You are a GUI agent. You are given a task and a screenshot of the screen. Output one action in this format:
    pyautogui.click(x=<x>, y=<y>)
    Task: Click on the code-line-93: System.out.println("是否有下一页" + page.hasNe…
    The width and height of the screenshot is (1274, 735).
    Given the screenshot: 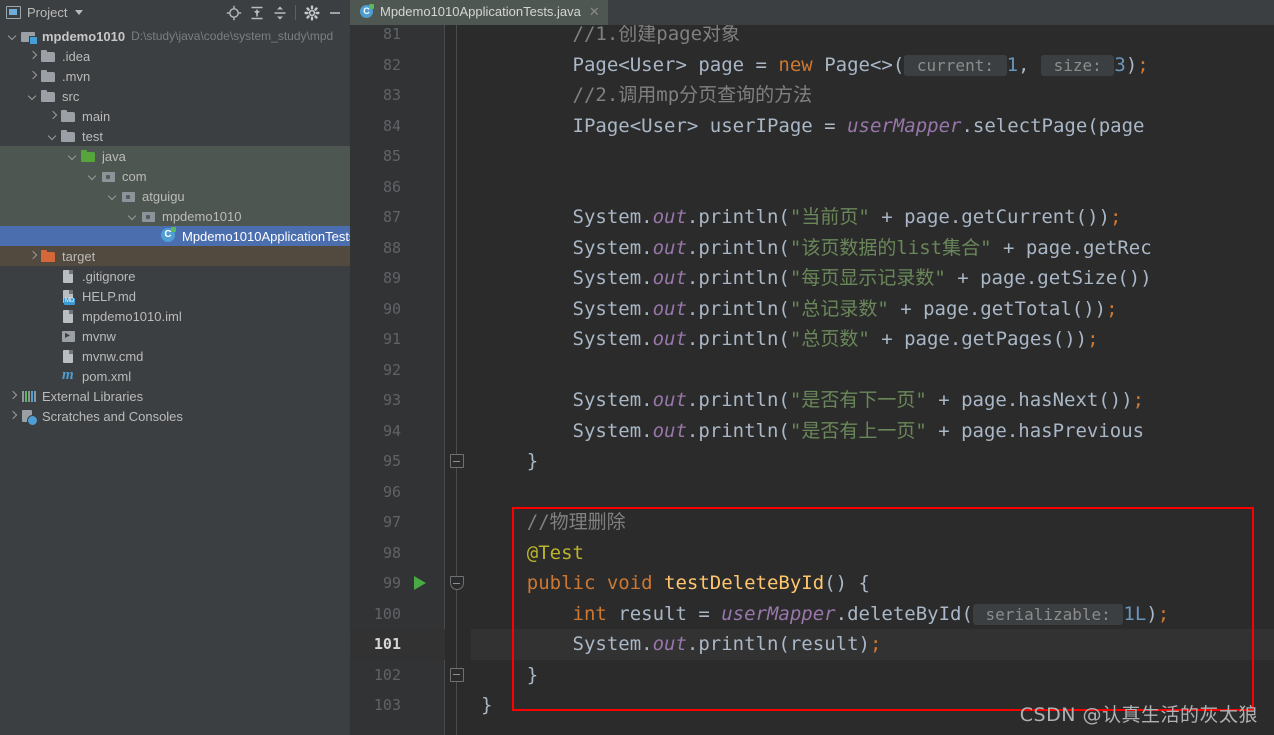 What is the action you would take?
    pyautogui.click(x=808, y=400)
    